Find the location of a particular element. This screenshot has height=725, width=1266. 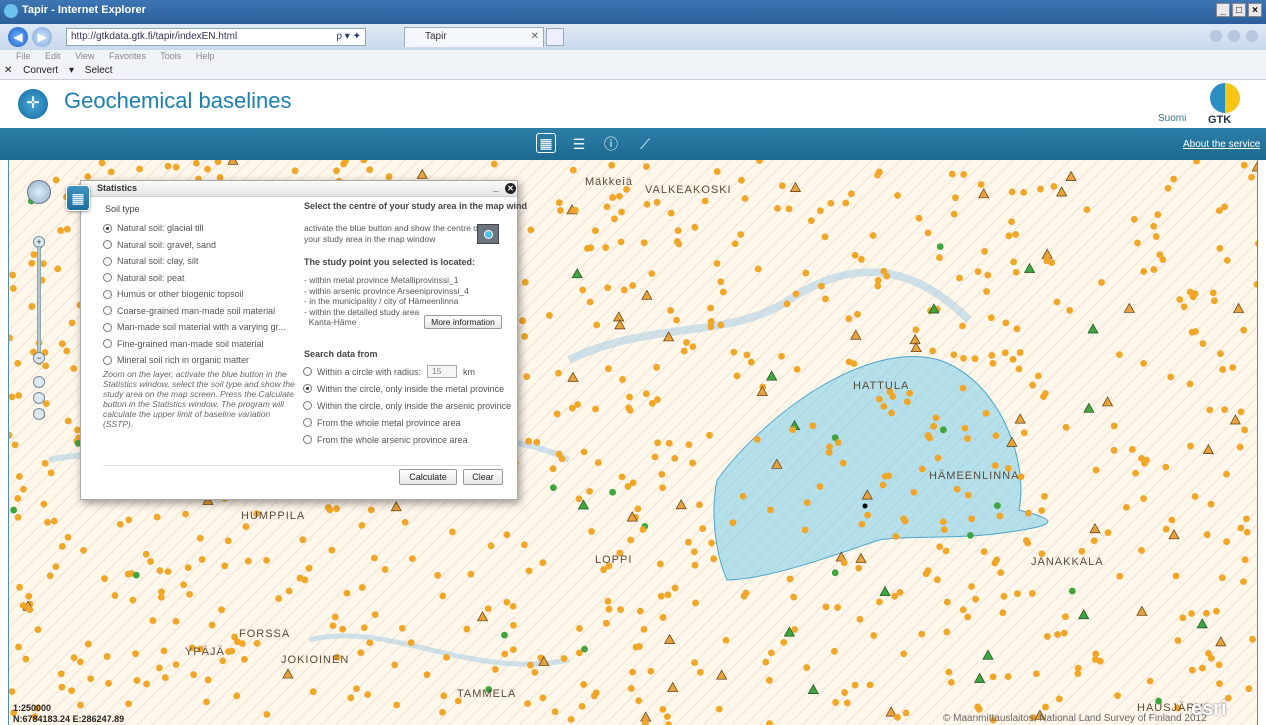

locate-centre-button is located at coordinates (488, 234).